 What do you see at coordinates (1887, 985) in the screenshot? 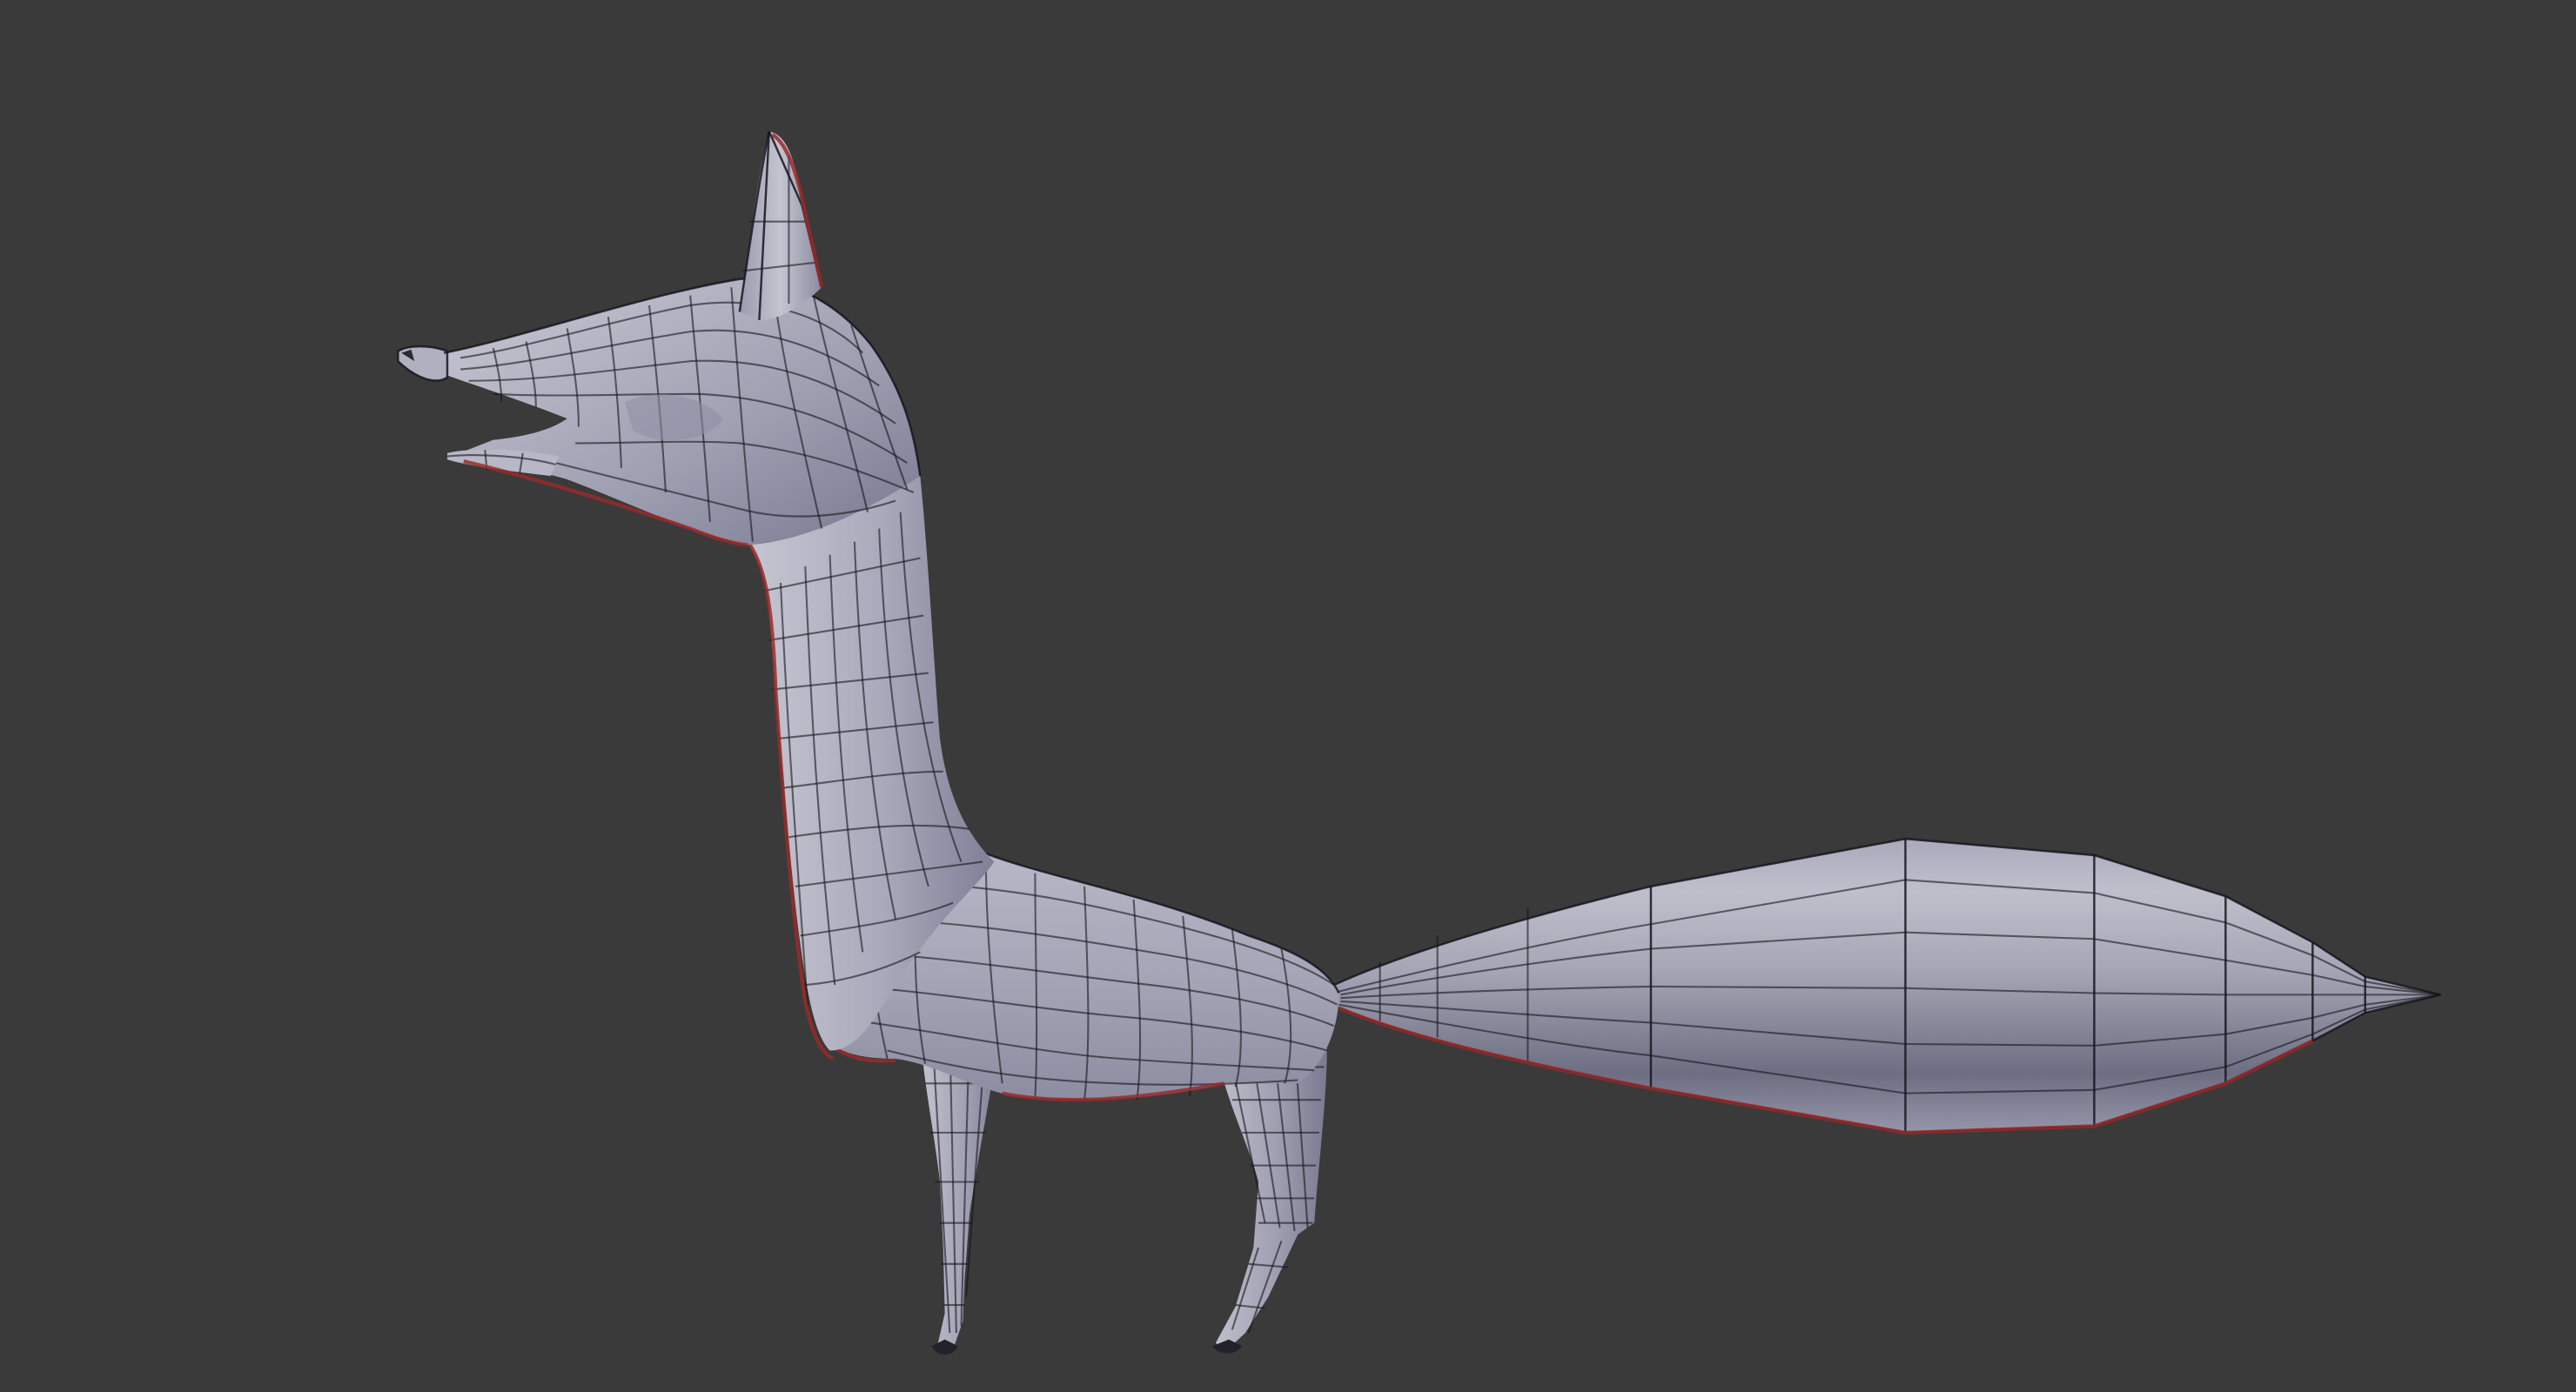
I see `fox-tail` at bounding box center [1887, 985].